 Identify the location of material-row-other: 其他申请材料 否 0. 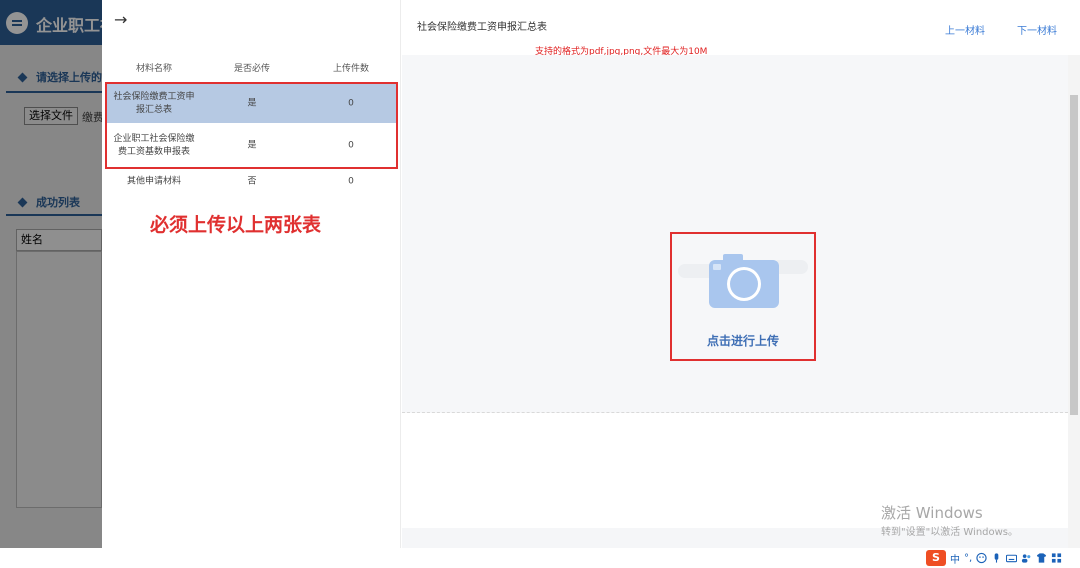
(251, 182).